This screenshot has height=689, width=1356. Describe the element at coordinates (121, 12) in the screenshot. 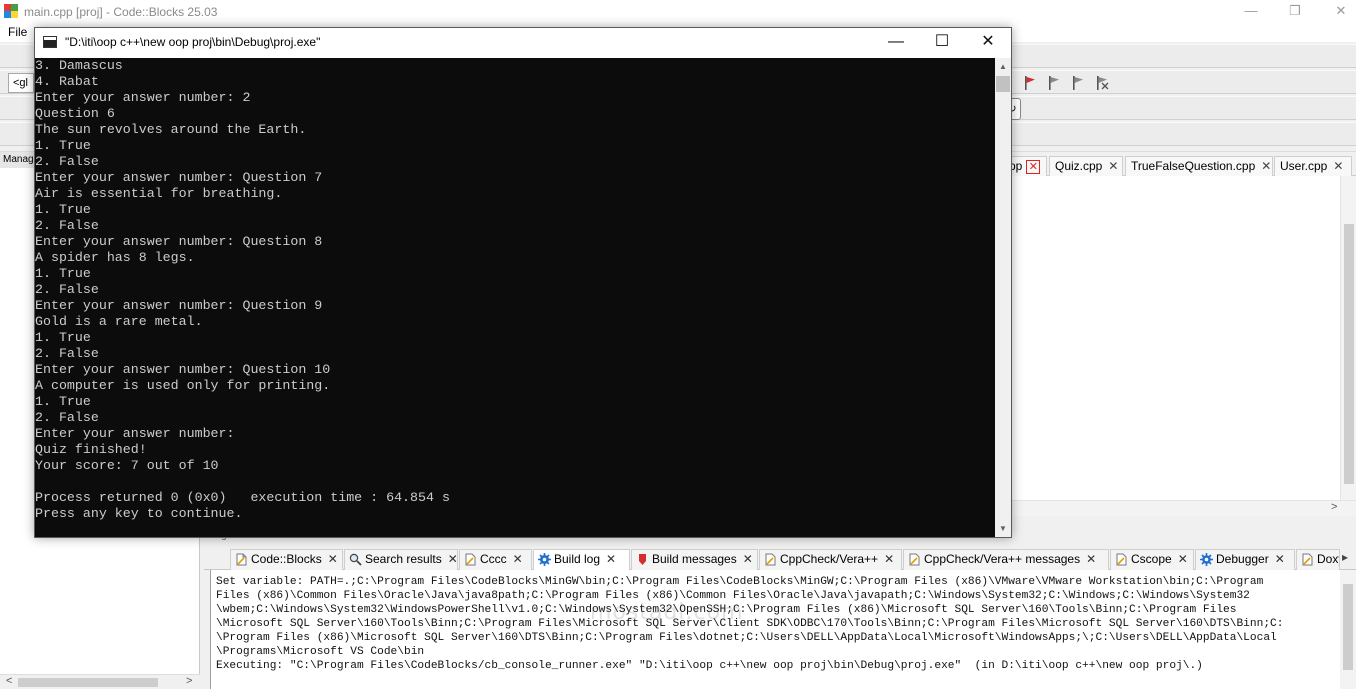

I see `codeblocks-window-title: main.cpp [proj] - Code::Blocks 25.03` at that location.